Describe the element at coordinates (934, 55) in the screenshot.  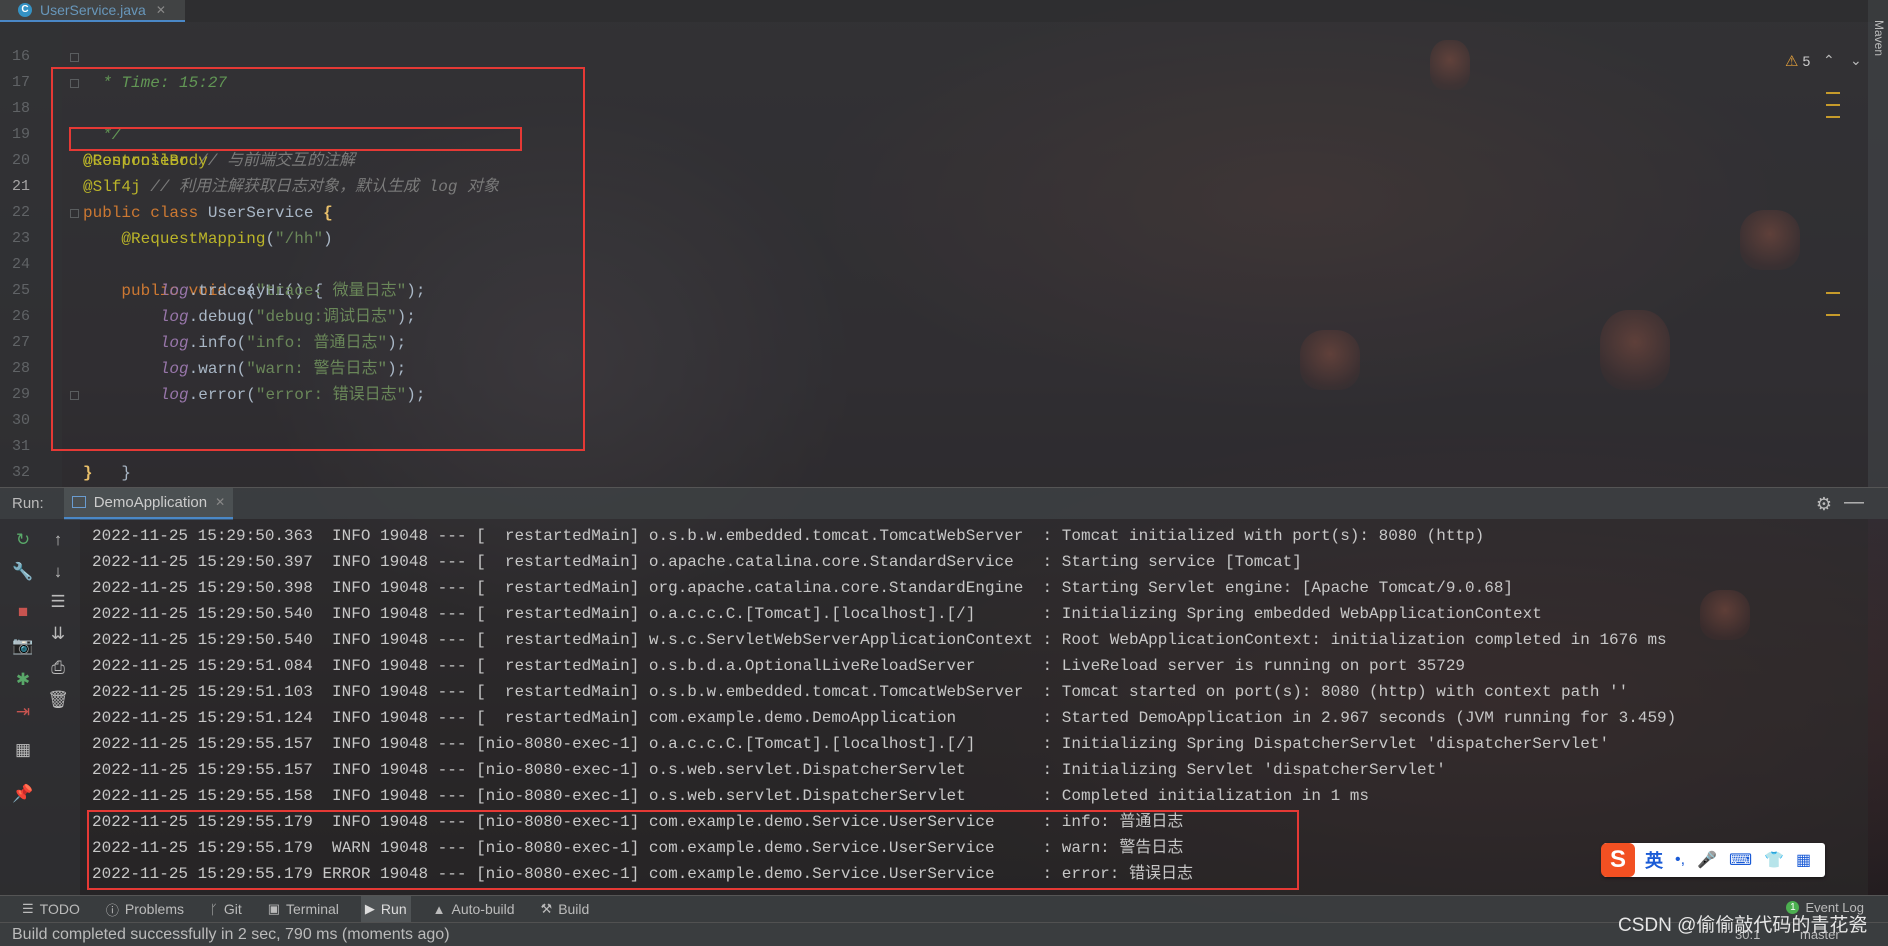
I see `code-line: 16 * Time: 15:27` at that location.